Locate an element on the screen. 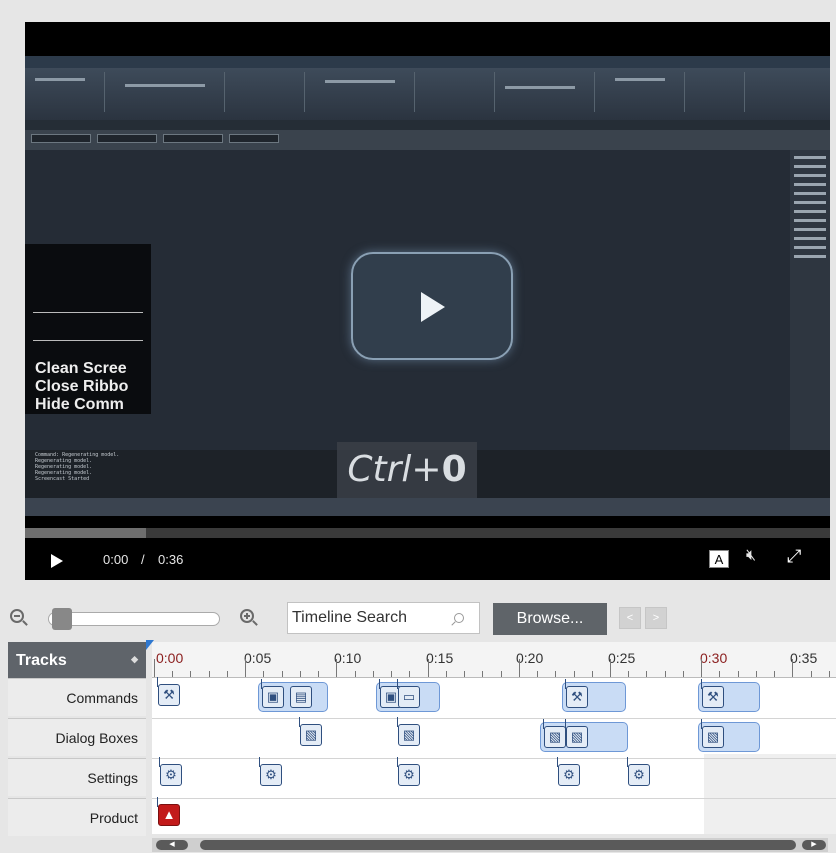  caption-line: Clean Scree is located at coordinates (81, 368).